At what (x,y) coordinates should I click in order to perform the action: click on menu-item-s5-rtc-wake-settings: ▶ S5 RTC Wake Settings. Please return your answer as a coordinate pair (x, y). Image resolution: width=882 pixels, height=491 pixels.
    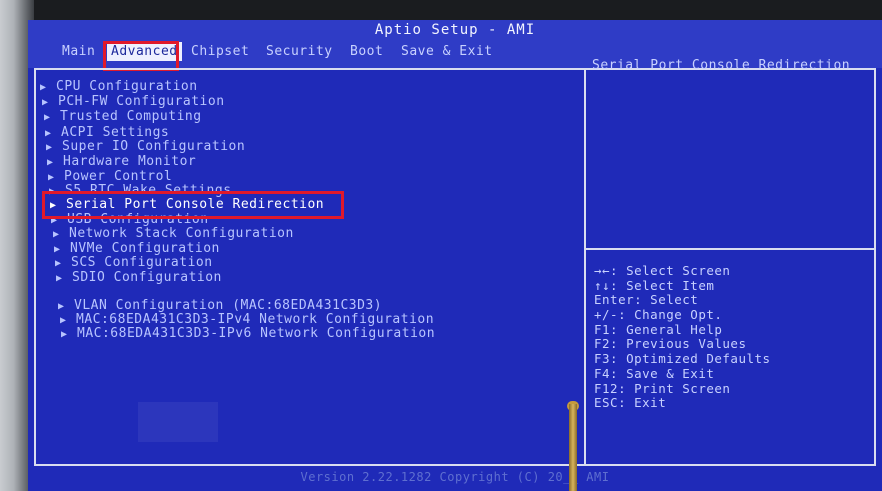
    Looking at the image, I should click on (140, 190).